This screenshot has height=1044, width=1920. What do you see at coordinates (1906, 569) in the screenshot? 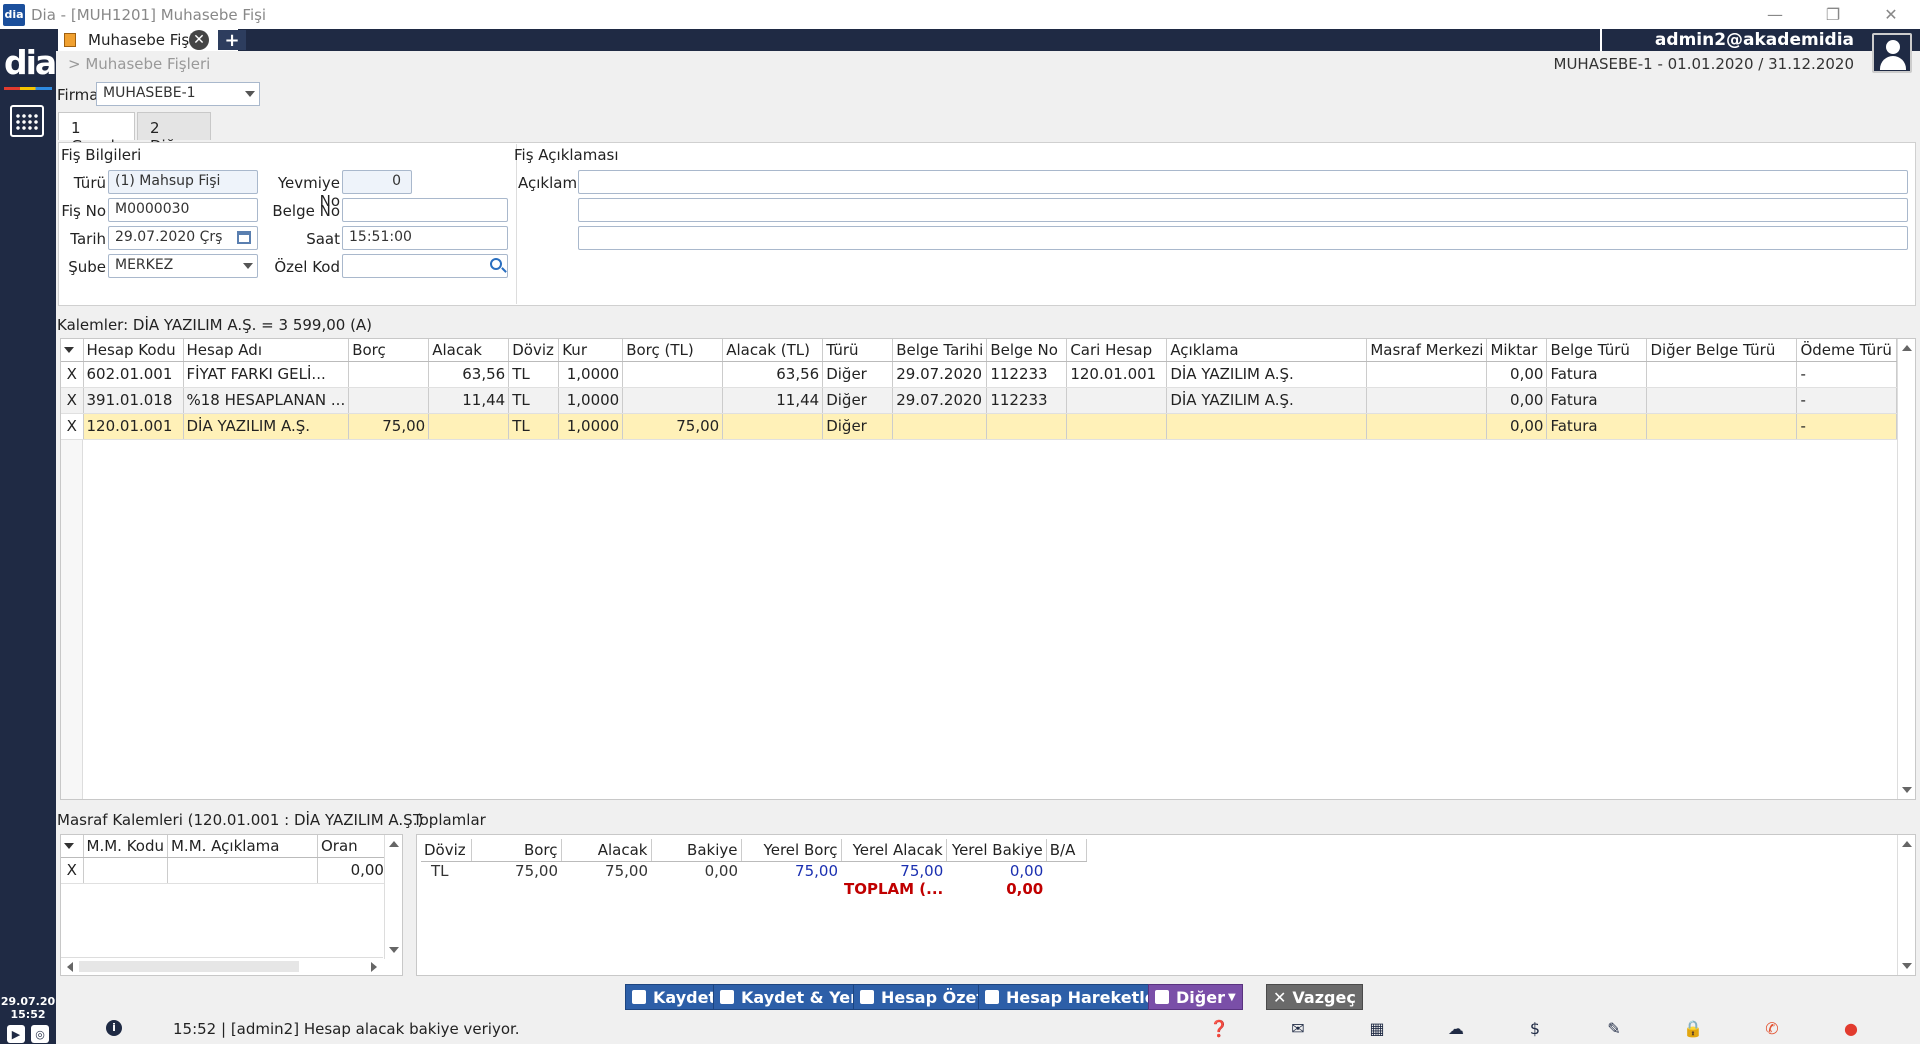
I see `grid-vertical-scrollbar` at bounding box center [1906, 569].